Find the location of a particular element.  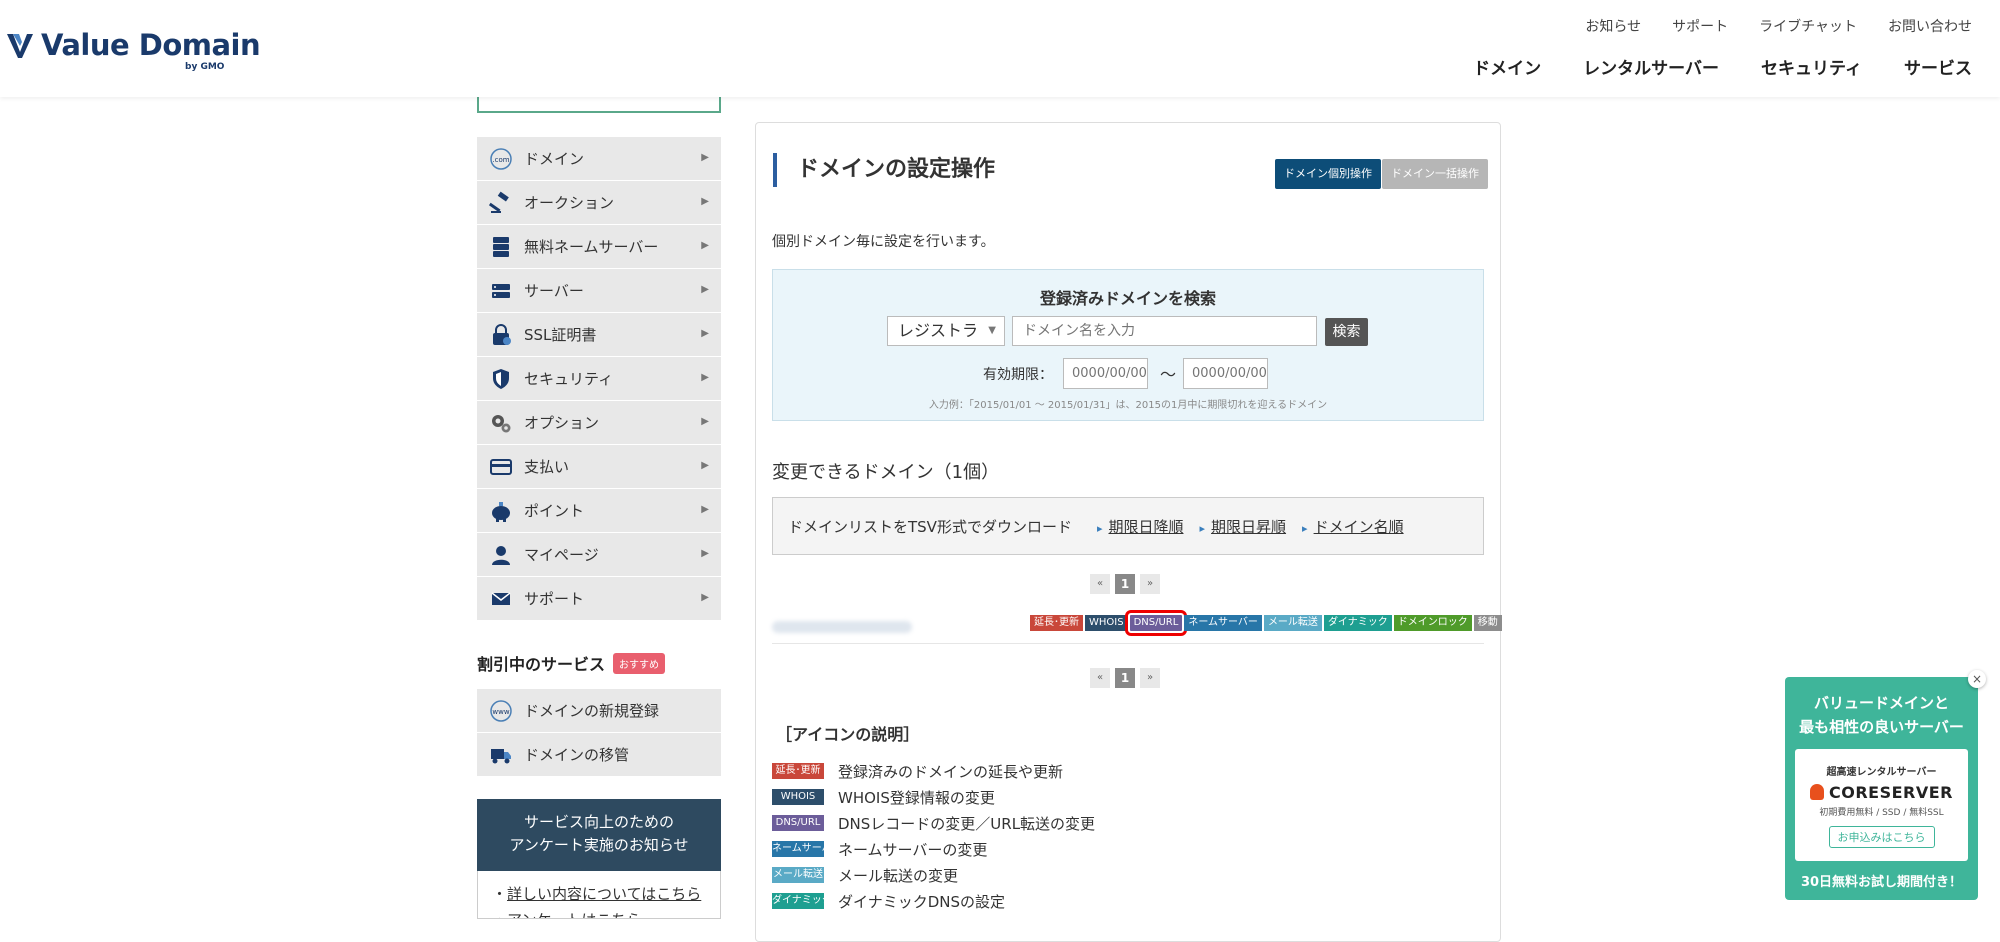

sidebar-item-9: マイページ ▶ is located at coordinates (599, 555).